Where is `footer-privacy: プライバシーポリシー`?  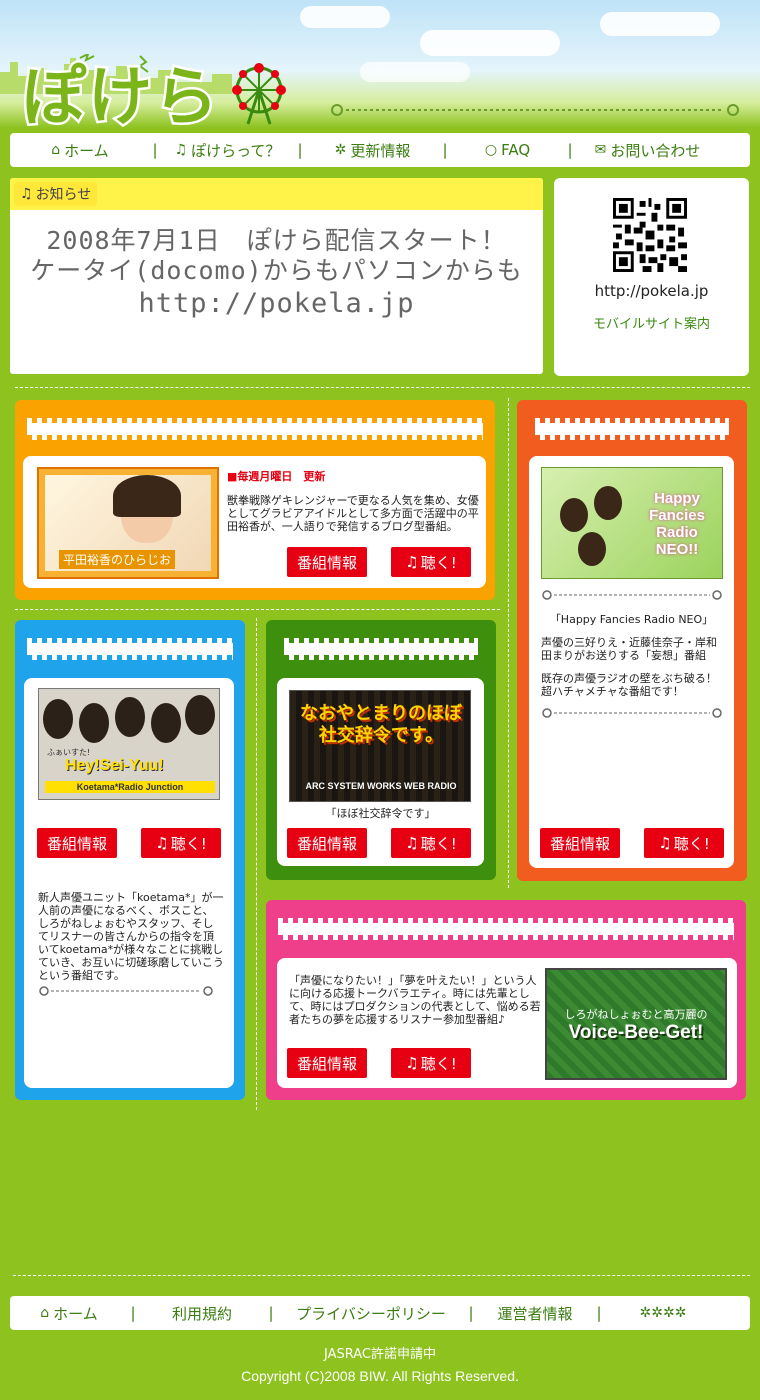 footer-privacy: プライバシーポリシー is located at coordinates (371, 1313).